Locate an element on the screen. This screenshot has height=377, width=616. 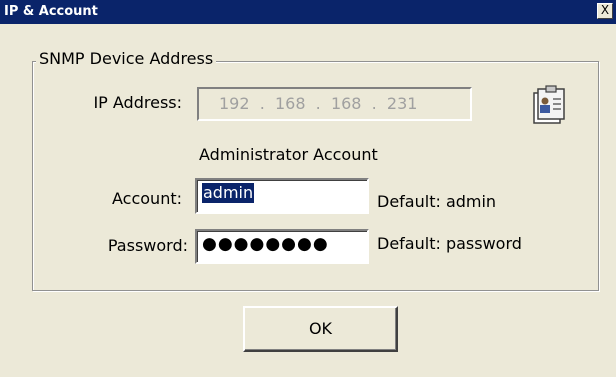
admin-account-heading: Administrator Account is located at coordinates (288, 154).